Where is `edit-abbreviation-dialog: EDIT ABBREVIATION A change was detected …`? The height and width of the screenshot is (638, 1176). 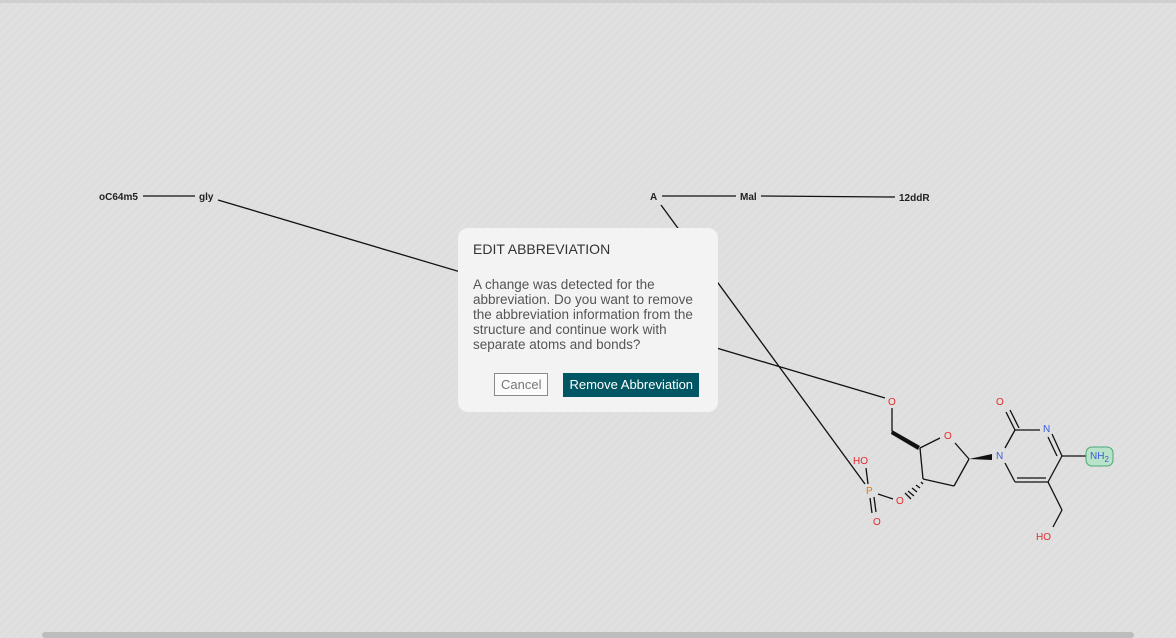 edit-abbreviation-dialog: EDIT ABBREVIATION A change was detected … is located at coordinates (588, 320).